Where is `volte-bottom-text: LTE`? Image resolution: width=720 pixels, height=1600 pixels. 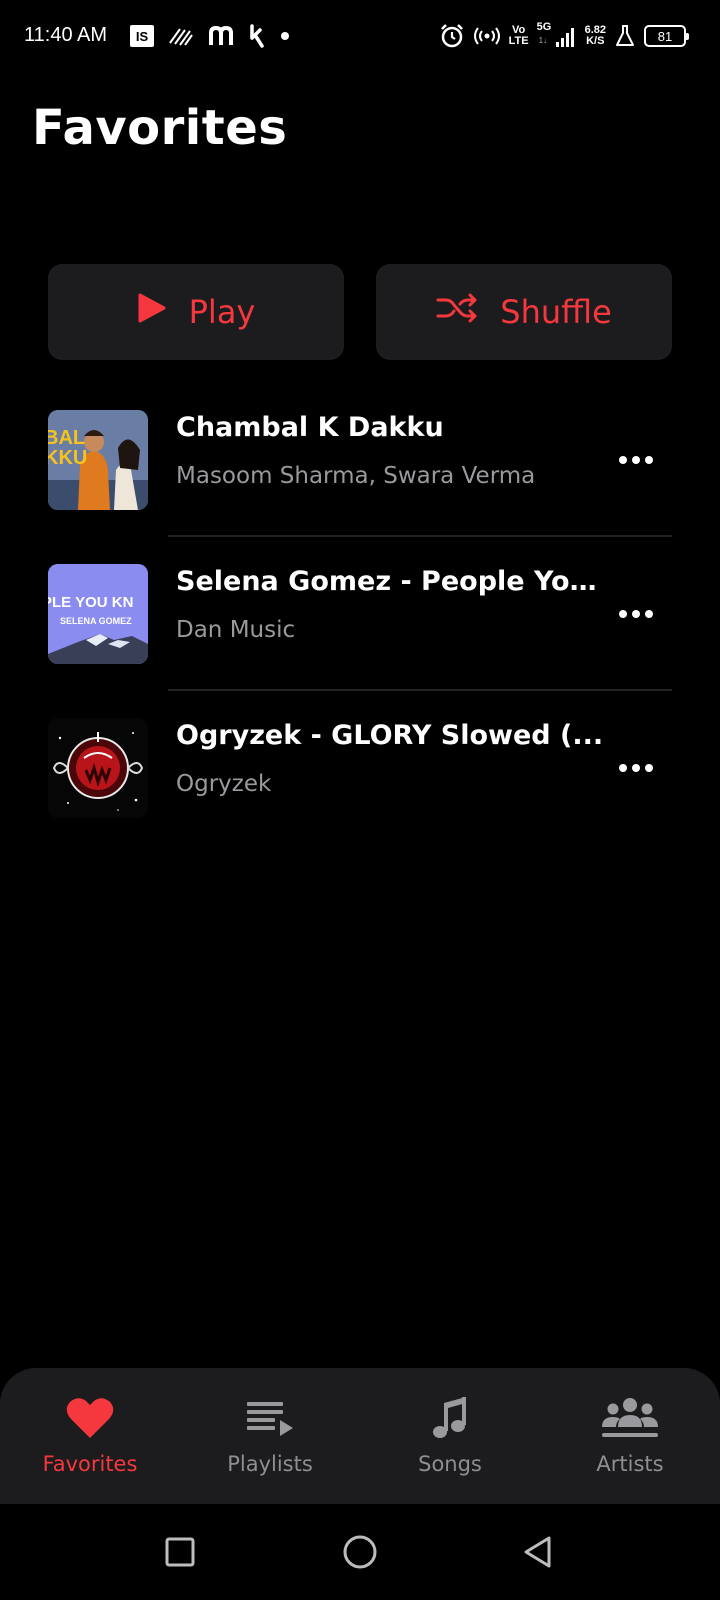 volte-bottom-text: LTE is located at coordinates (518, 41).